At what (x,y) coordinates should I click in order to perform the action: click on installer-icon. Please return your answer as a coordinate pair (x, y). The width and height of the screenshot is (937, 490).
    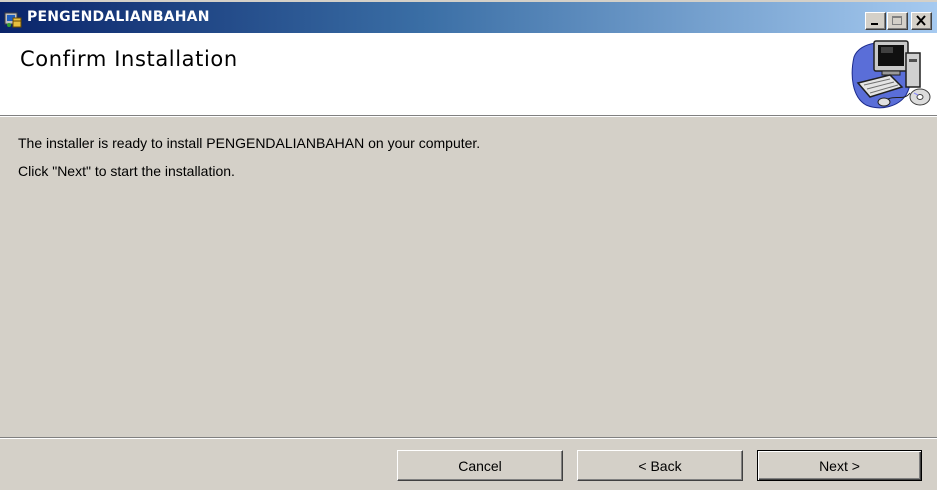
    Looking at the image, I should click on (13, 19).